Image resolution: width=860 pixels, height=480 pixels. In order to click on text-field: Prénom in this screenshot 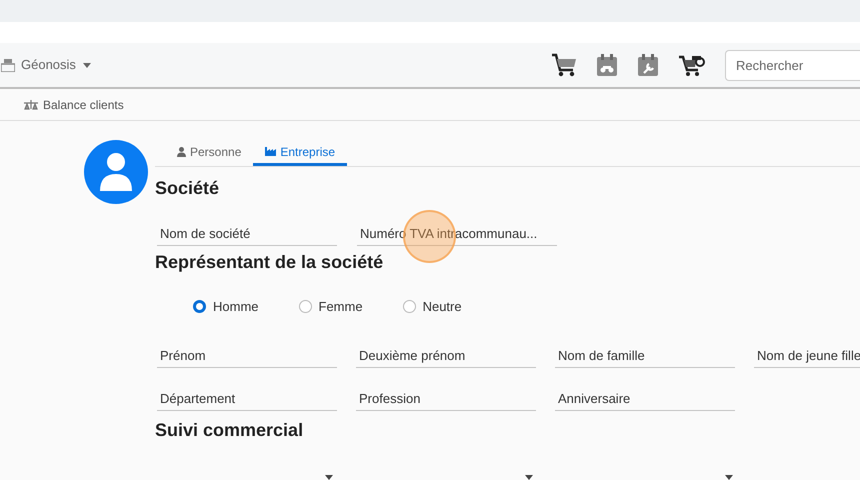, I will do `click(247, 356)`.